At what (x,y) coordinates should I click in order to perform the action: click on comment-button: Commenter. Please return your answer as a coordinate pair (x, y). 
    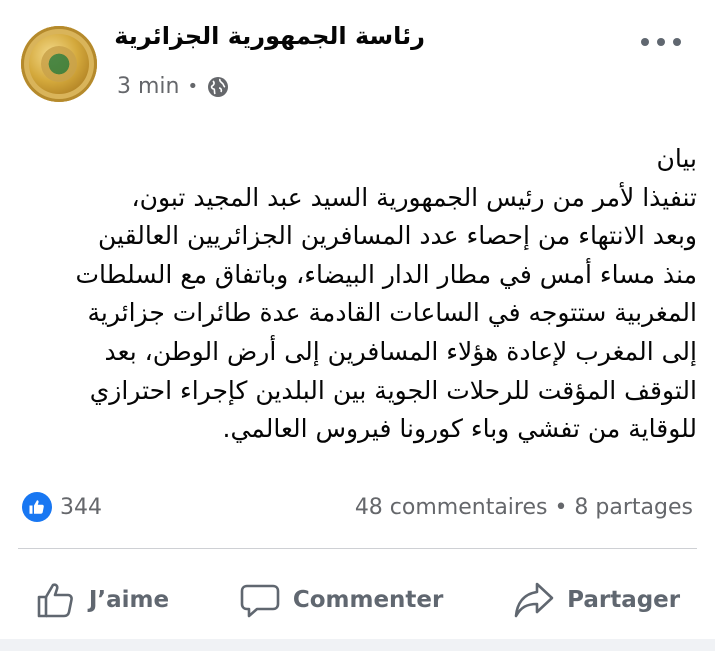
    Looking at the image, I should click on (341, 600).